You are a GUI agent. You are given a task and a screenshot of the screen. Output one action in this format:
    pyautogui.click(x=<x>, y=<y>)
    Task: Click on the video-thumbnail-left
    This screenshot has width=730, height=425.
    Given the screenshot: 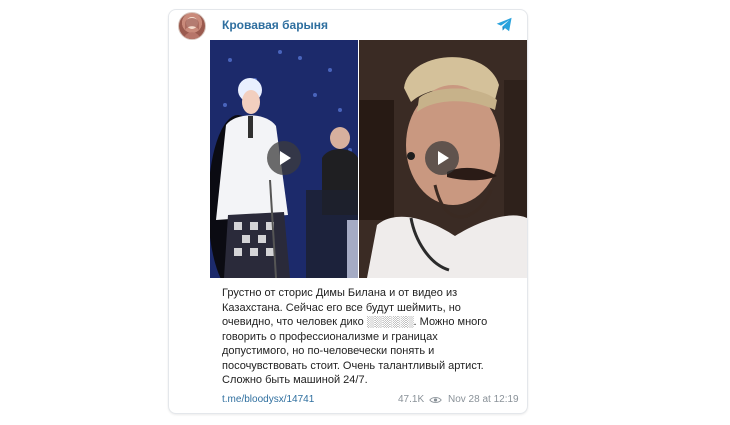 What is the action you would take?
    pyautogui.click(x=284, y=159)
    